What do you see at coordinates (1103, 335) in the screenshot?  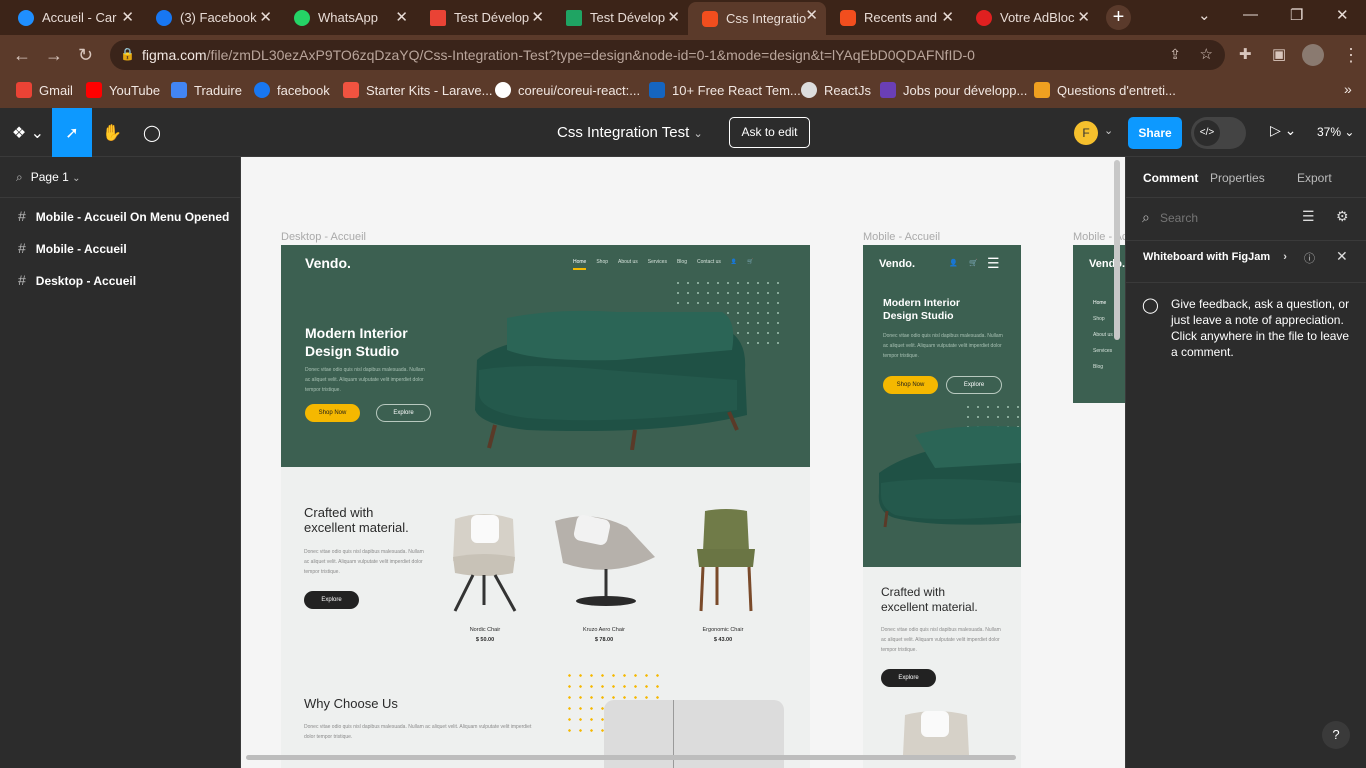 I see `mobile-nav-about: About us` at bounding box center [1103, 335].